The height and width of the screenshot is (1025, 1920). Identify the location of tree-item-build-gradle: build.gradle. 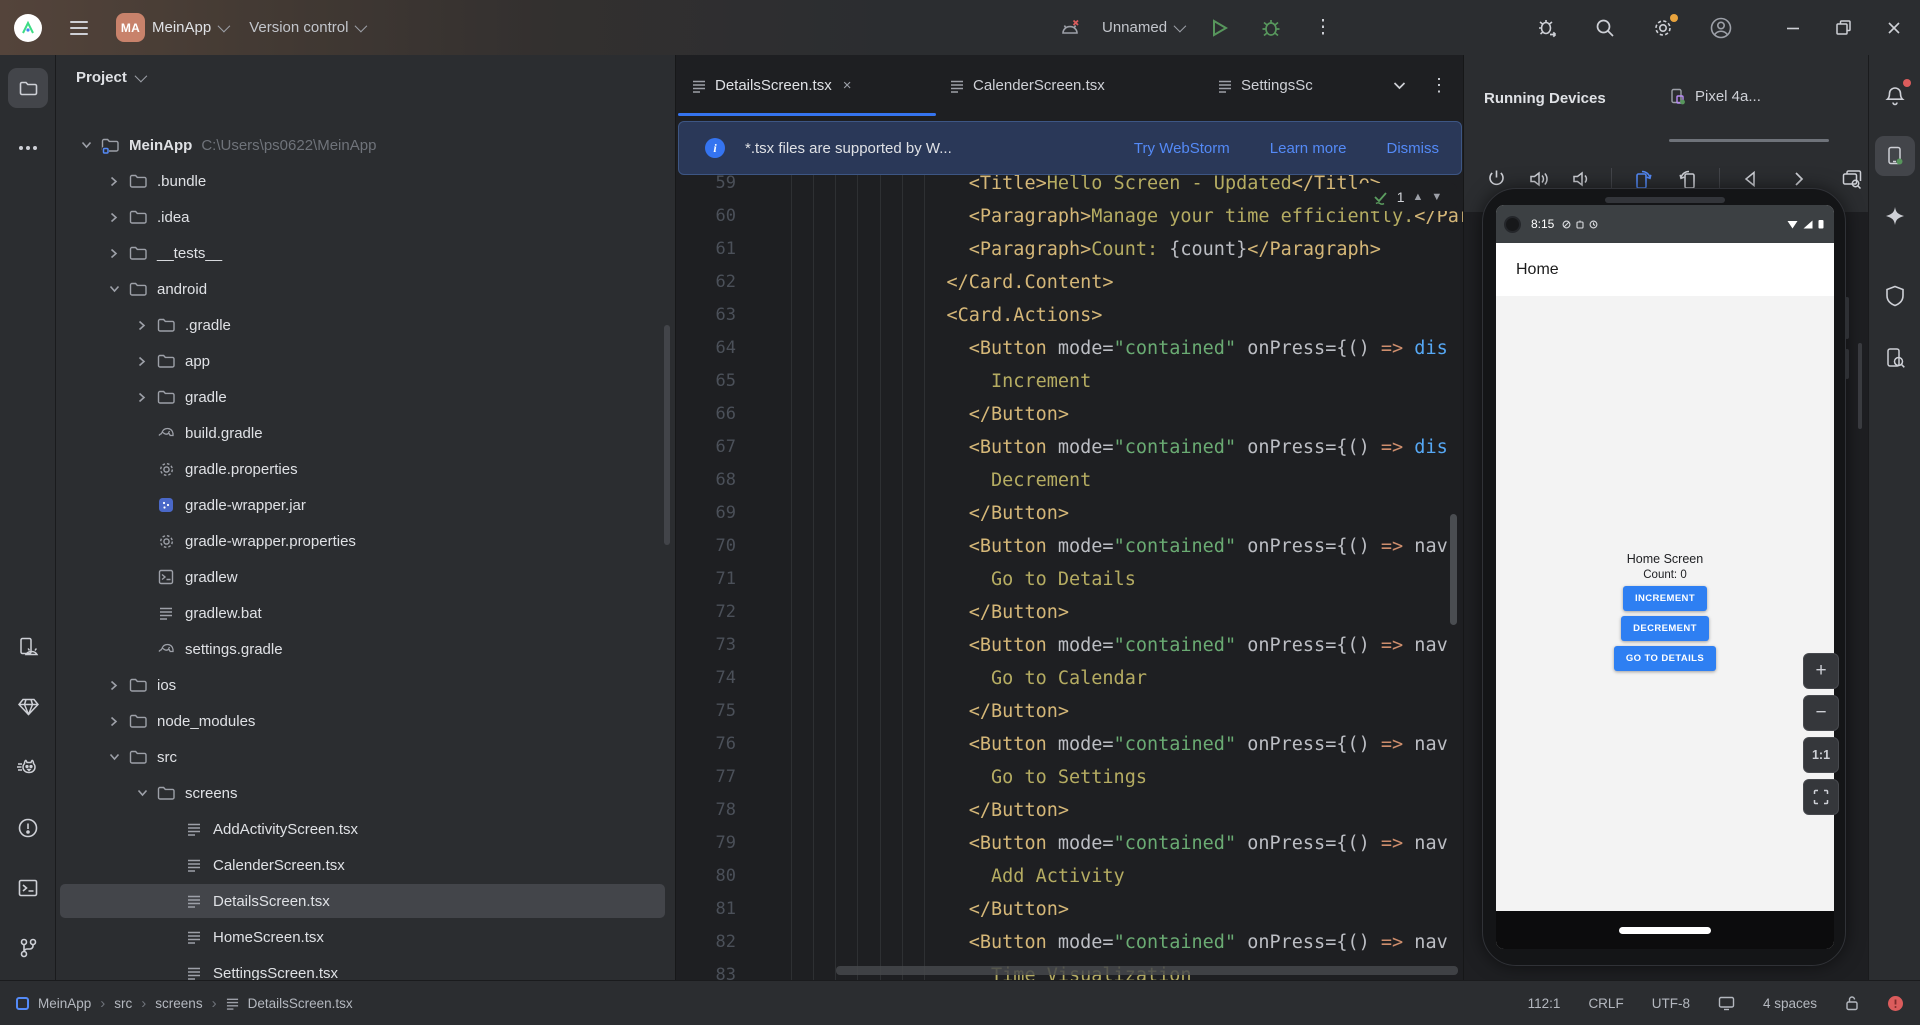
(365, 433).